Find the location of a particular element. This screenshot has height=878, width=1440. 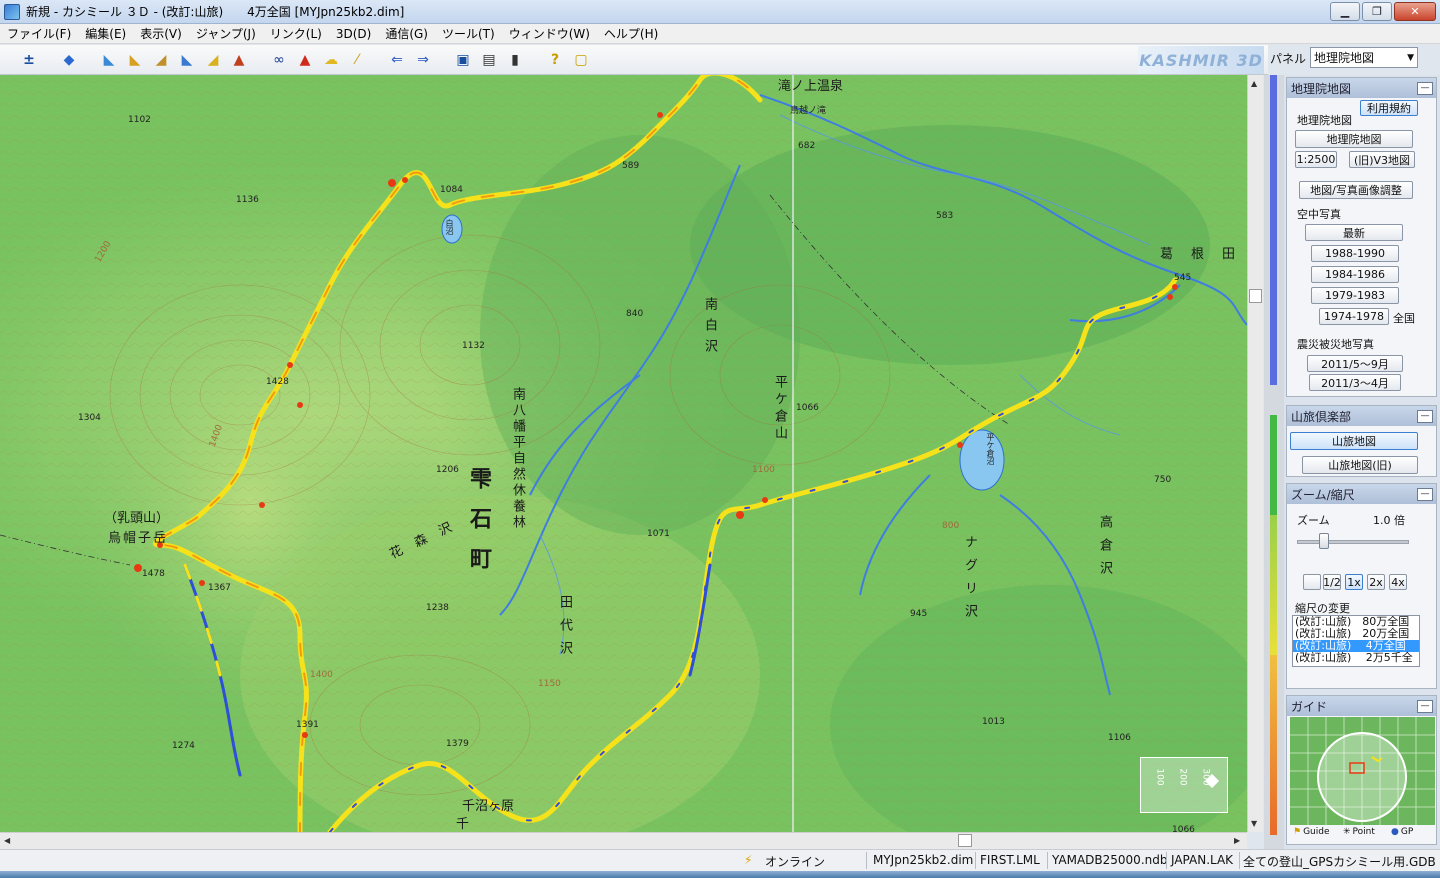

horizontal-scroll-thumb is located at coordinates (965, 840).